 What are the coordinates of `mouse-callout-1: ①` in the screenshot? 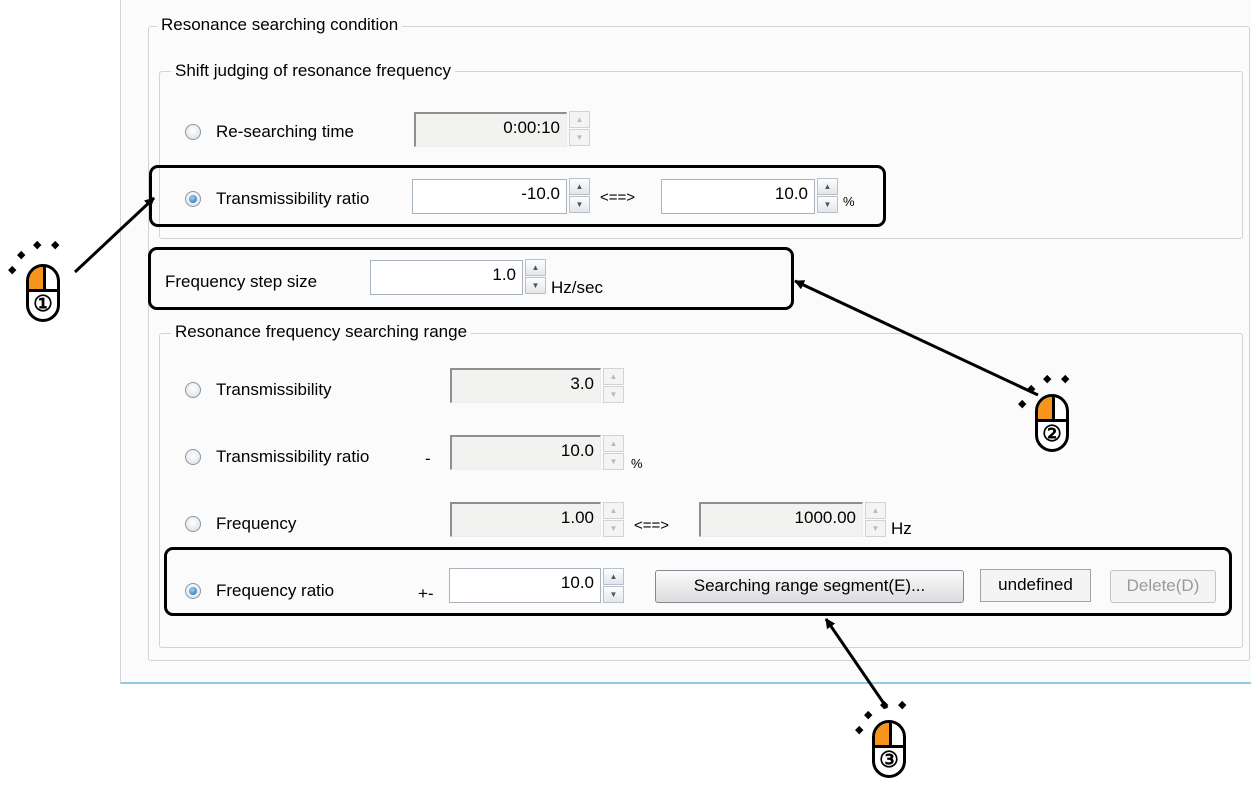 It's located at (43, 293).